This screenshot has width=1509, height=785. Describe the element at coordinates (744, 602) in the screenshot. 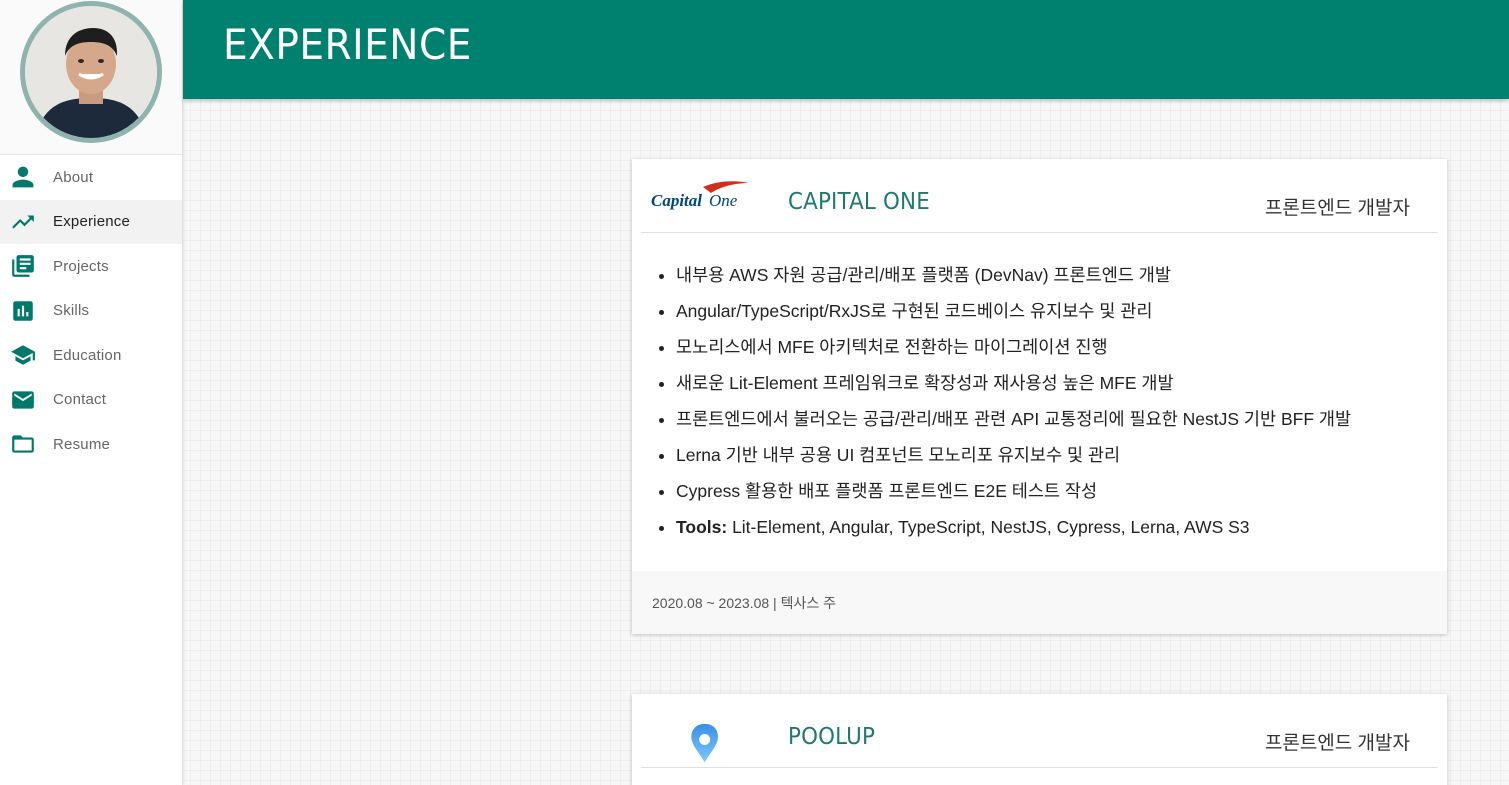

I see `date-location: 2020.08 ~ 2023.08 | 텍사스 주` at that location.